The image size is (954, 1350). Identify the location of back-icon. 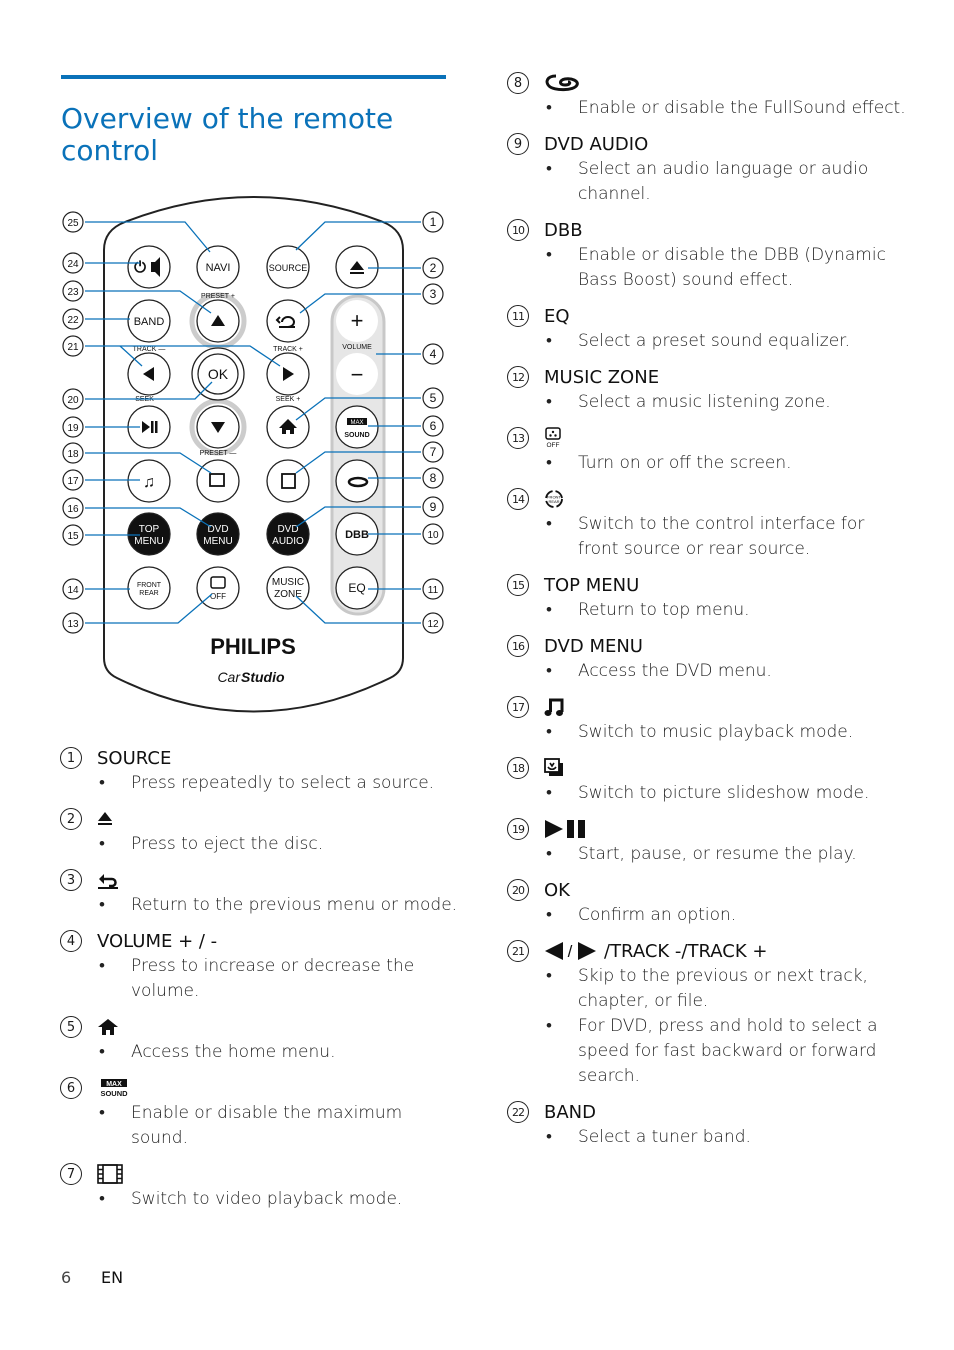
(108, 880).